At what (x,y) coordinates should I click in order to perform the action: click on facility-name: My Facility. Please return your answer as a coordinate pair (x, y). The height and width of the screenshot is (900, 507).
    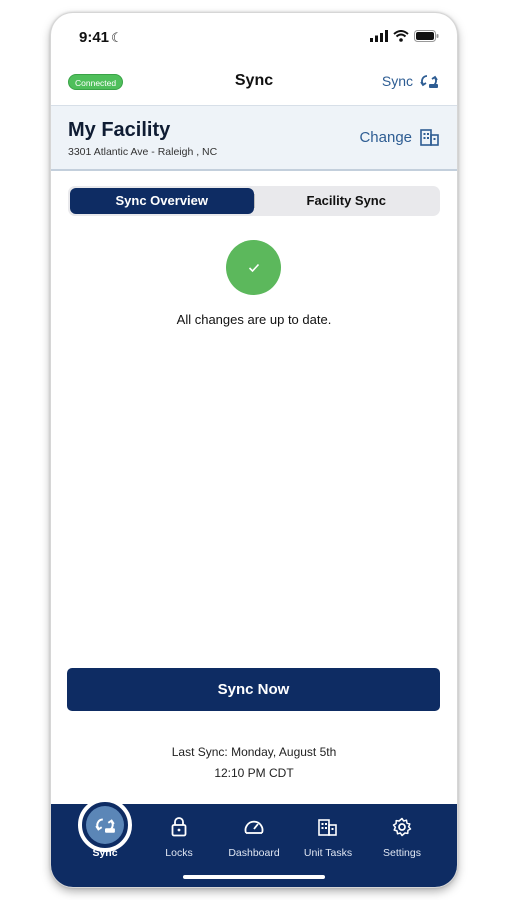
    Looking at the image, I should click on (119, 130).